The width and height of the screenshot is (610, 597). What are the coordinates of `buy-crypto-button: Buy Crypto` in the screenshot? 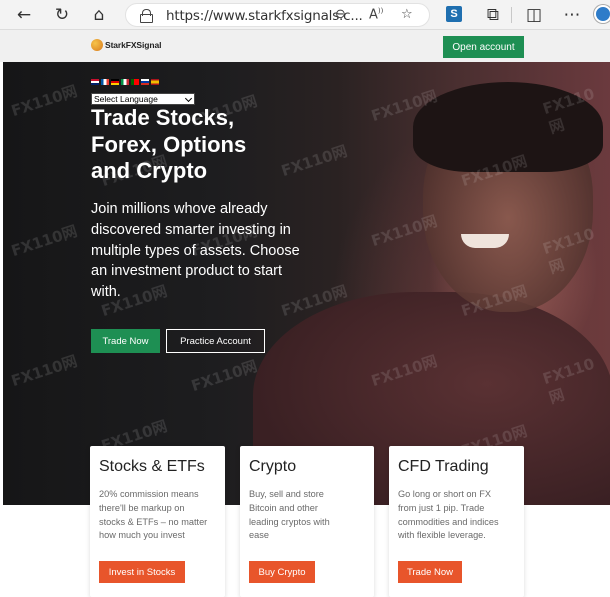 It's located at (282, 572).